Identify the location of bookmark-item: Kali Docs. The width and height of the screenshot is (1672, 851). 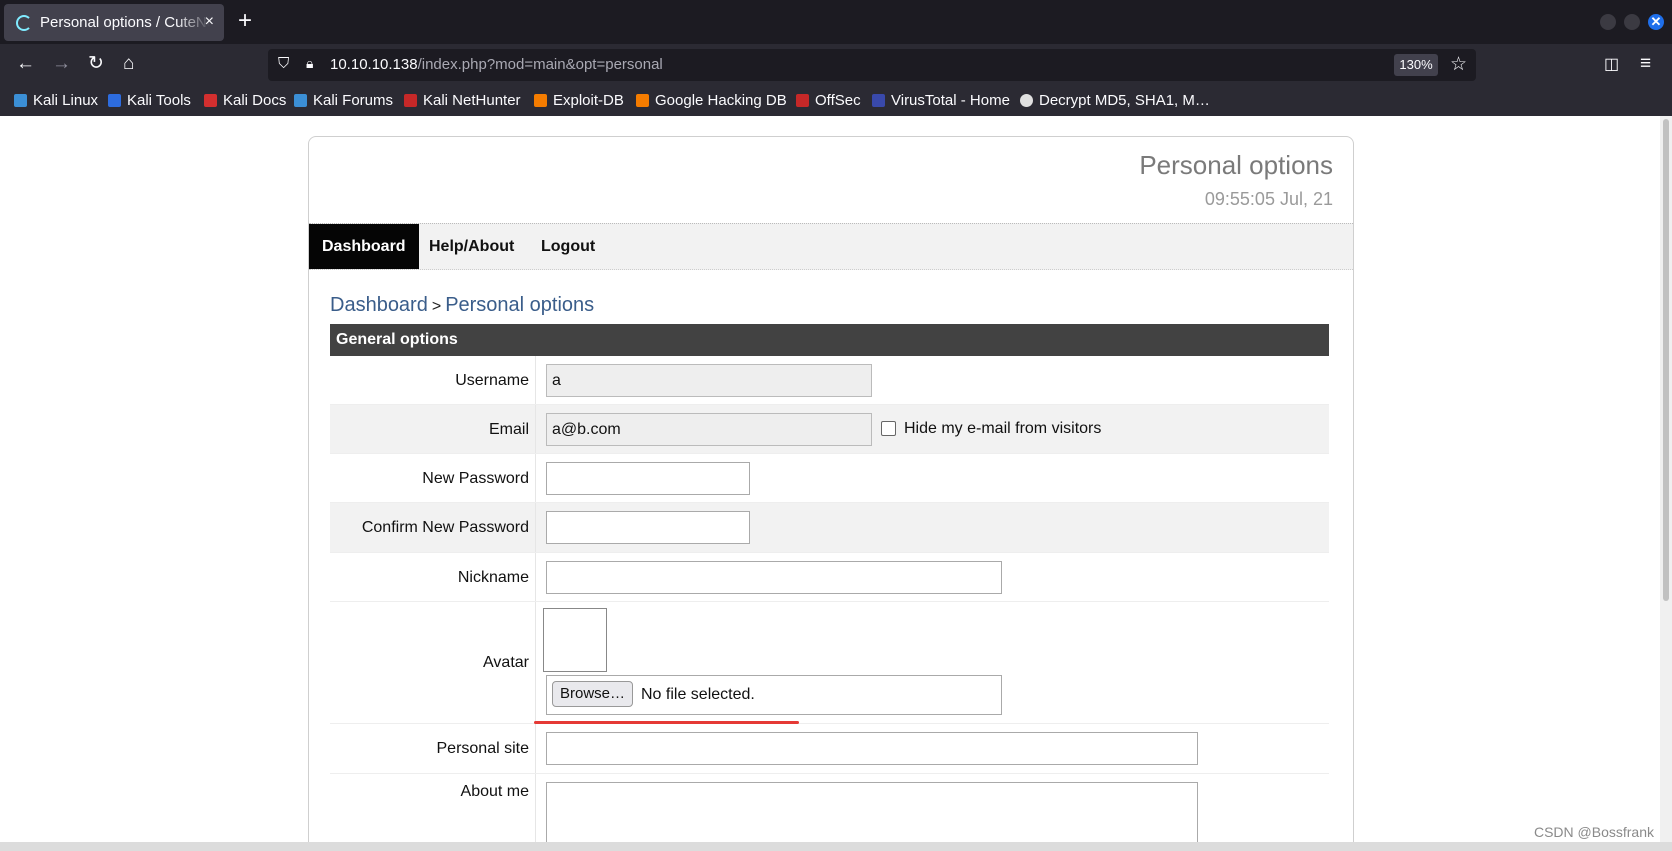
(245, 100).